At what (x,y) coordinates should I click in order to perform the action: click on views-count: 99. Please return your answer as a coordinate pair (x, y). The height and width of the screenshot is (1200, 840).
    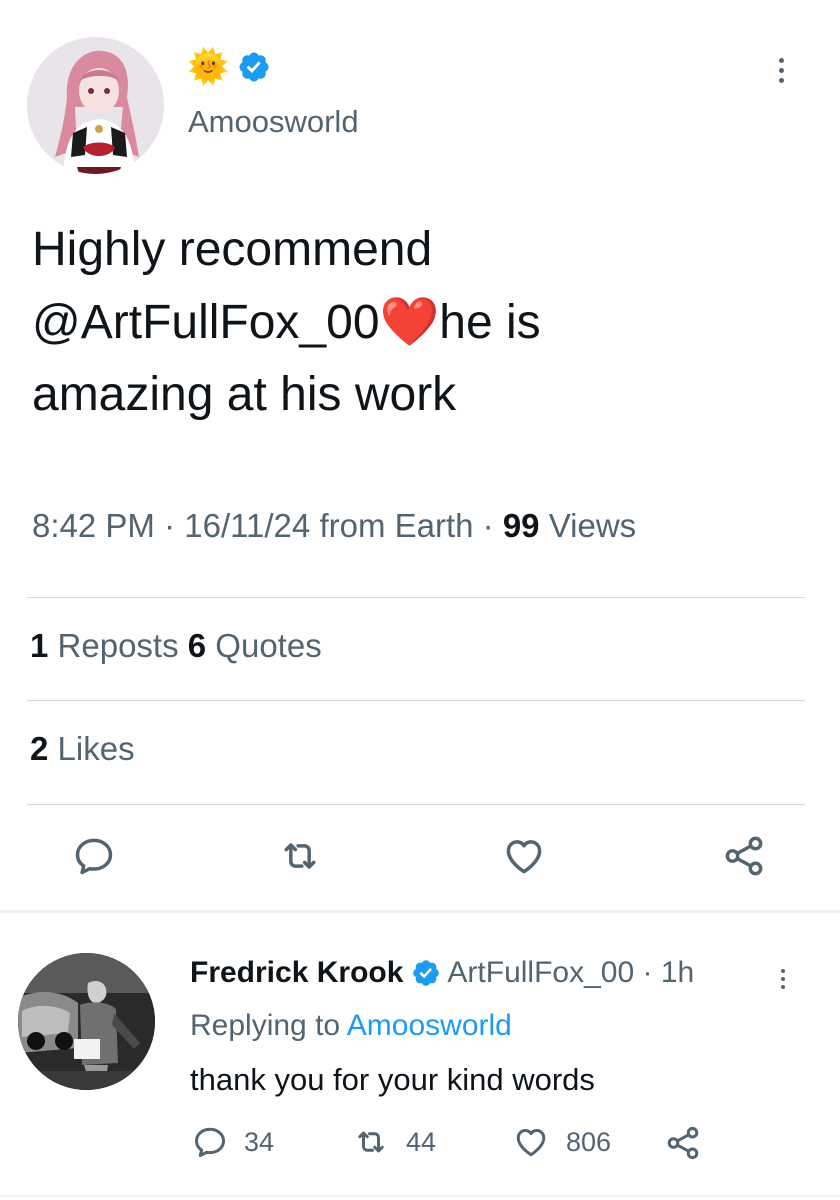
    Looking at the image, I should click on (521, 525).